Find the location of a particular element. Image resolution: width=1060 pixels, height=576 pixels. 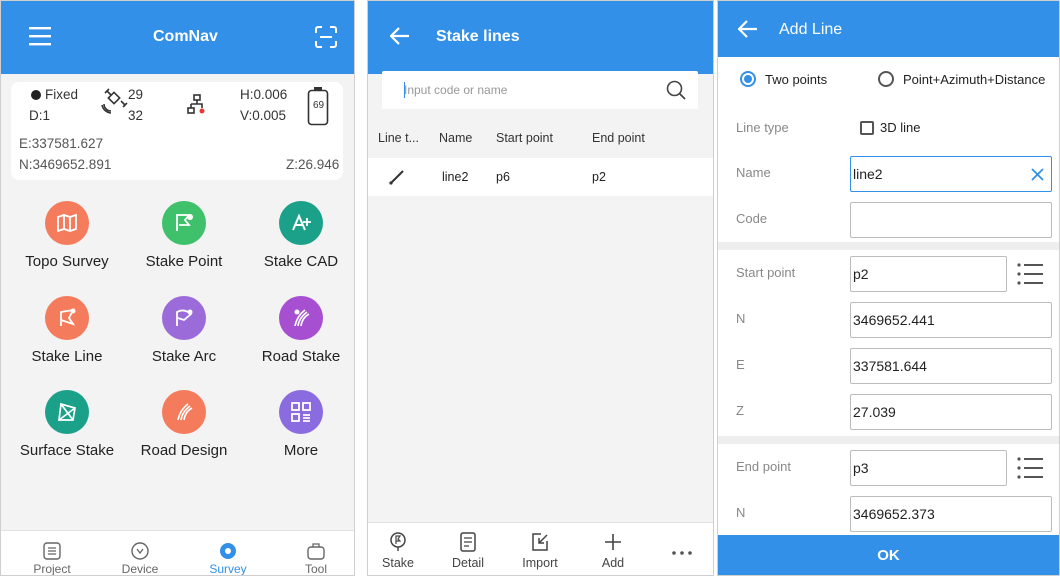

menu-label: Road Design is located at coordinates (184, 450).